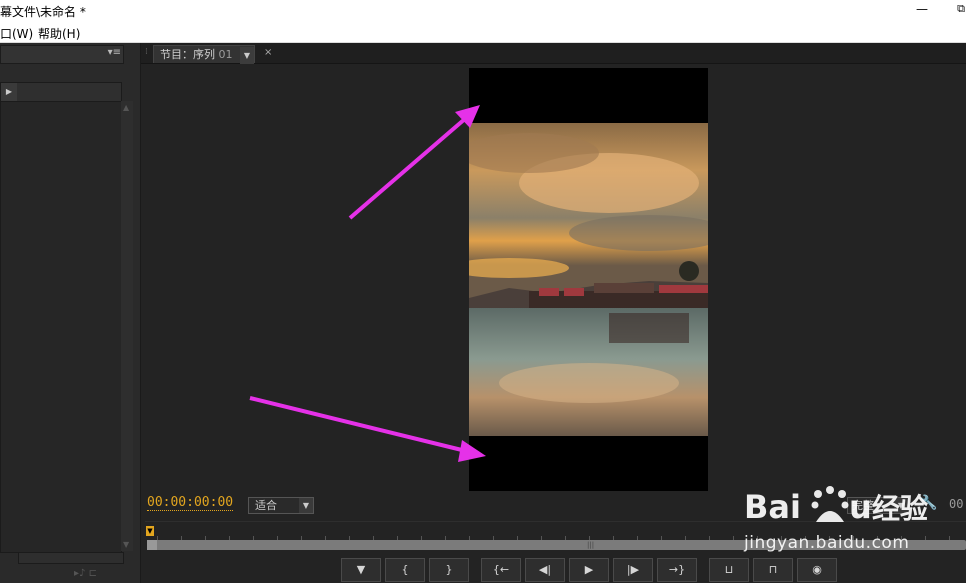 The height and width of the screenshot is (583, 966). Describe the element at coordinates (61, 327) in the screenshot. I see `panel-list-area` at that location.